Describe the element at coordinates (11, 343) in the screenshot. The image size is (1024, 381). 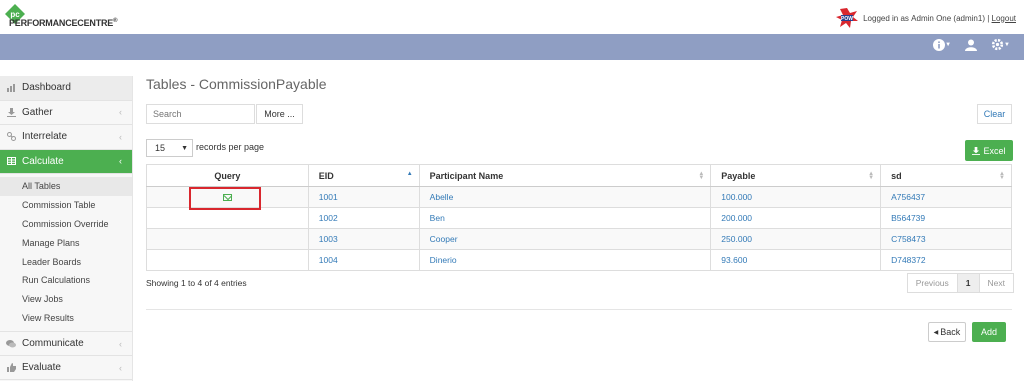
I see `comments-icon` at that location.